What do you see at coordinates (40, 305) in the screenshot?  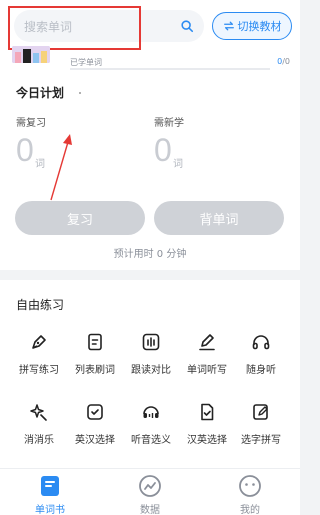 I see `free-practice-title: 自由练习` at bounding box center [40, 305].